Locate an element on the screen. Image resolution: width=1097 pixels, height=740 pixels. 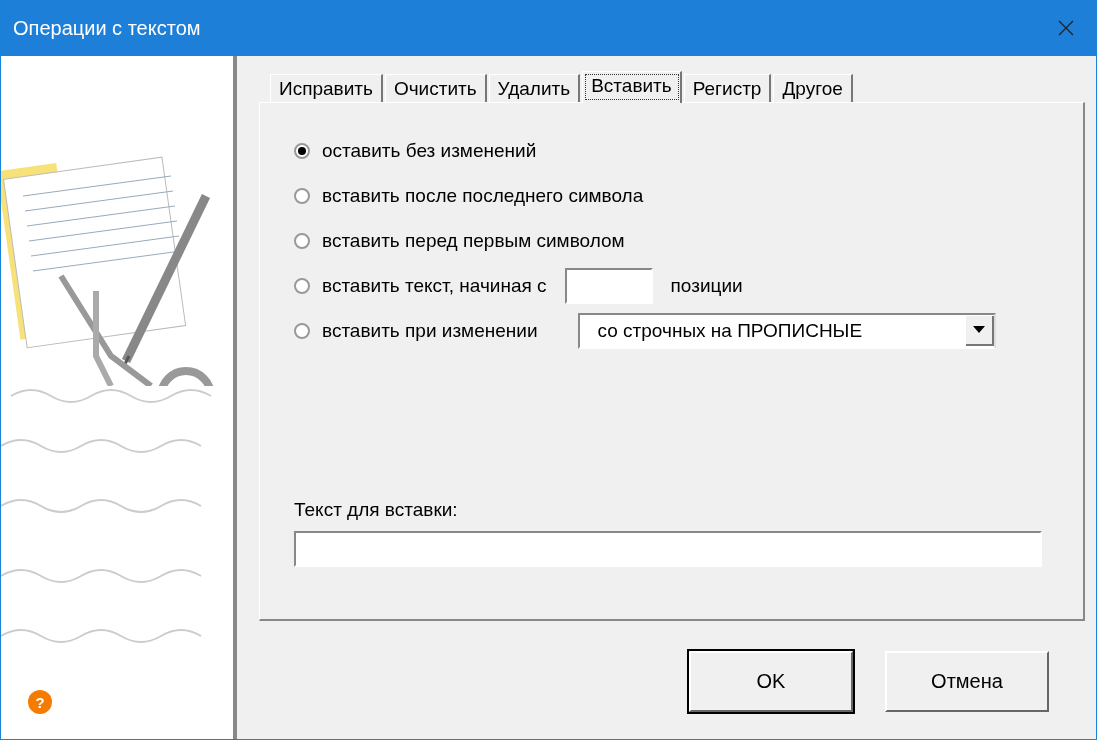
option-label: вставить текст, начиная с is located at coordinates (434, 285).